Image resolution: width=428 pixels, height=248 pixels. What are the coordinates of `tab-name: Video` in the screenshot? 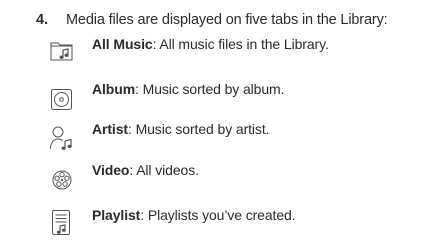 It's located at (111, 170).